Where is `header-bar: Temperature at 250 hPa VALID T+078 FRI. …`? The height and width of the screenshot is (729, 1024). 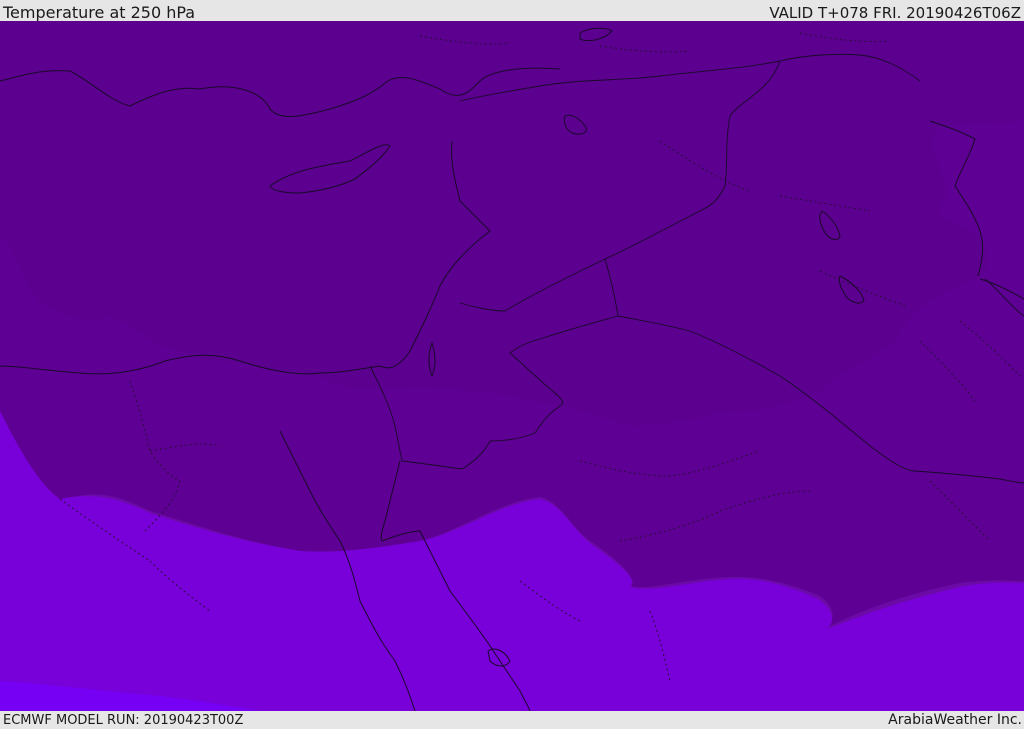 header-bar: Temperature at 250 hPa VALID T+078 FRI. … is located at coordinates (512, 11).